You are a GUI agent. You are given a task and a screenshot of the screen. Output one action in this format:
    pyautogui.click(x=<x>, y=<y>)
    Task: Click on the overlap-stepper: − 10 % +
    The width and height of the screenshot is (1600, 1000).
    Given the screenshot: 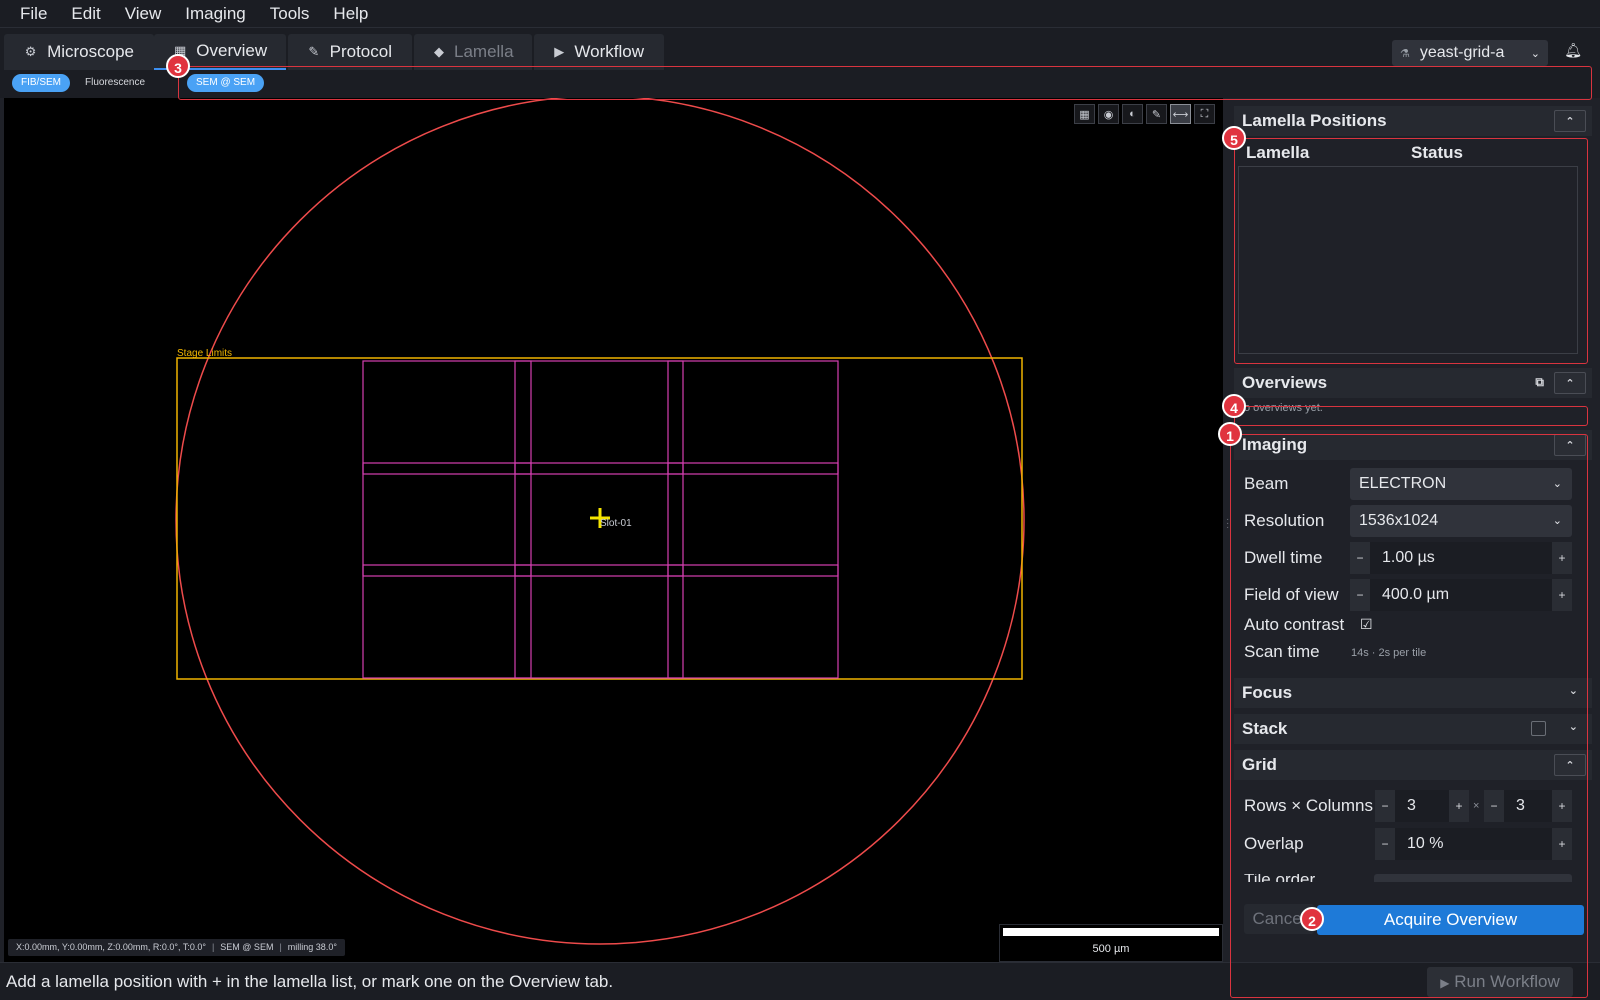 What is the action you would take?
    pyautogui.click(x=1473, y=844)
    